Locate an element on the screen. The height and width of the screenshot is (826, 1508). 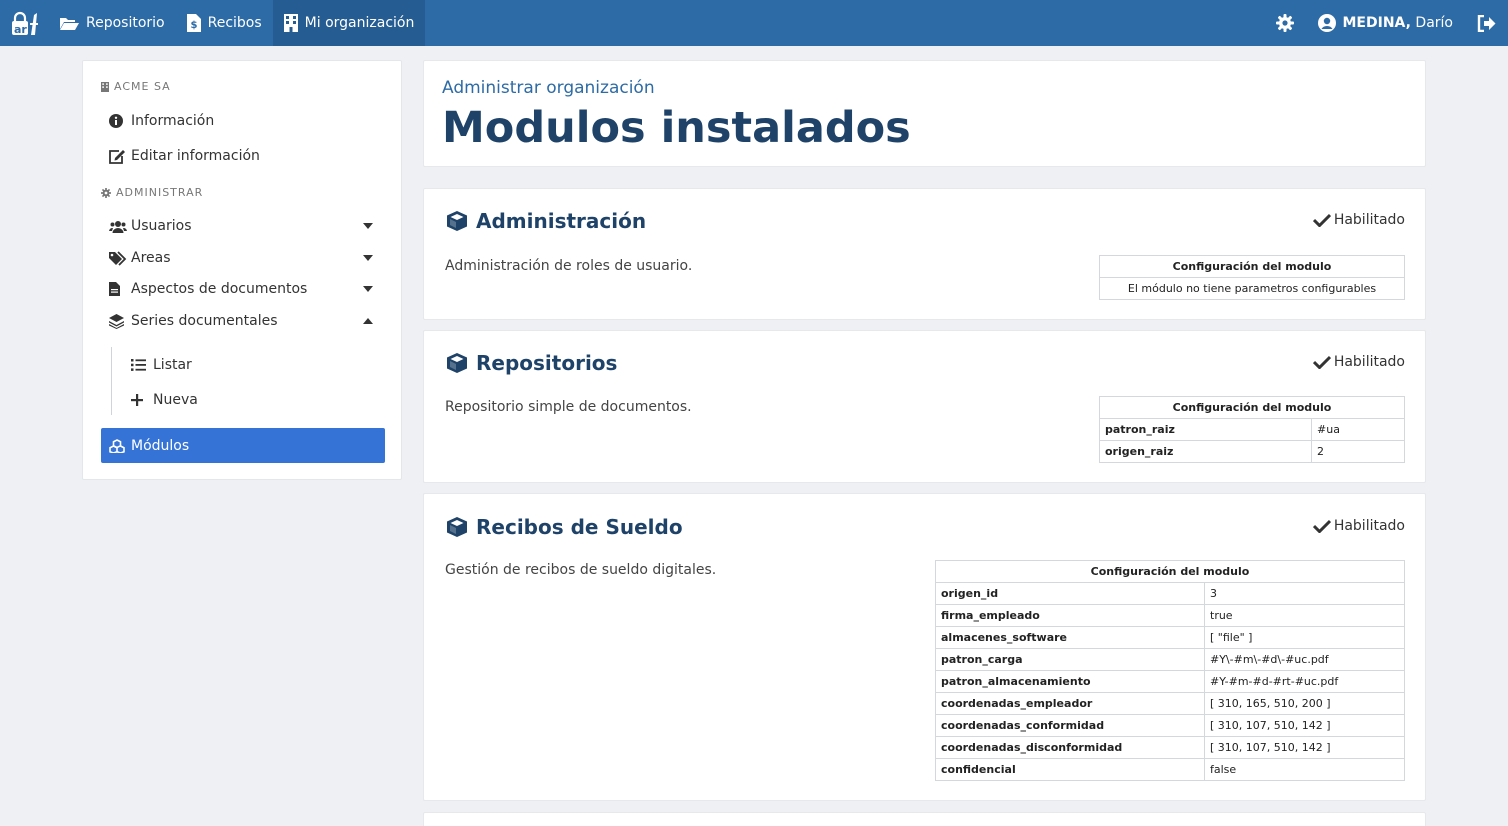
sidebar-item-areas-label: Areas is located at coordinates (151, 258).